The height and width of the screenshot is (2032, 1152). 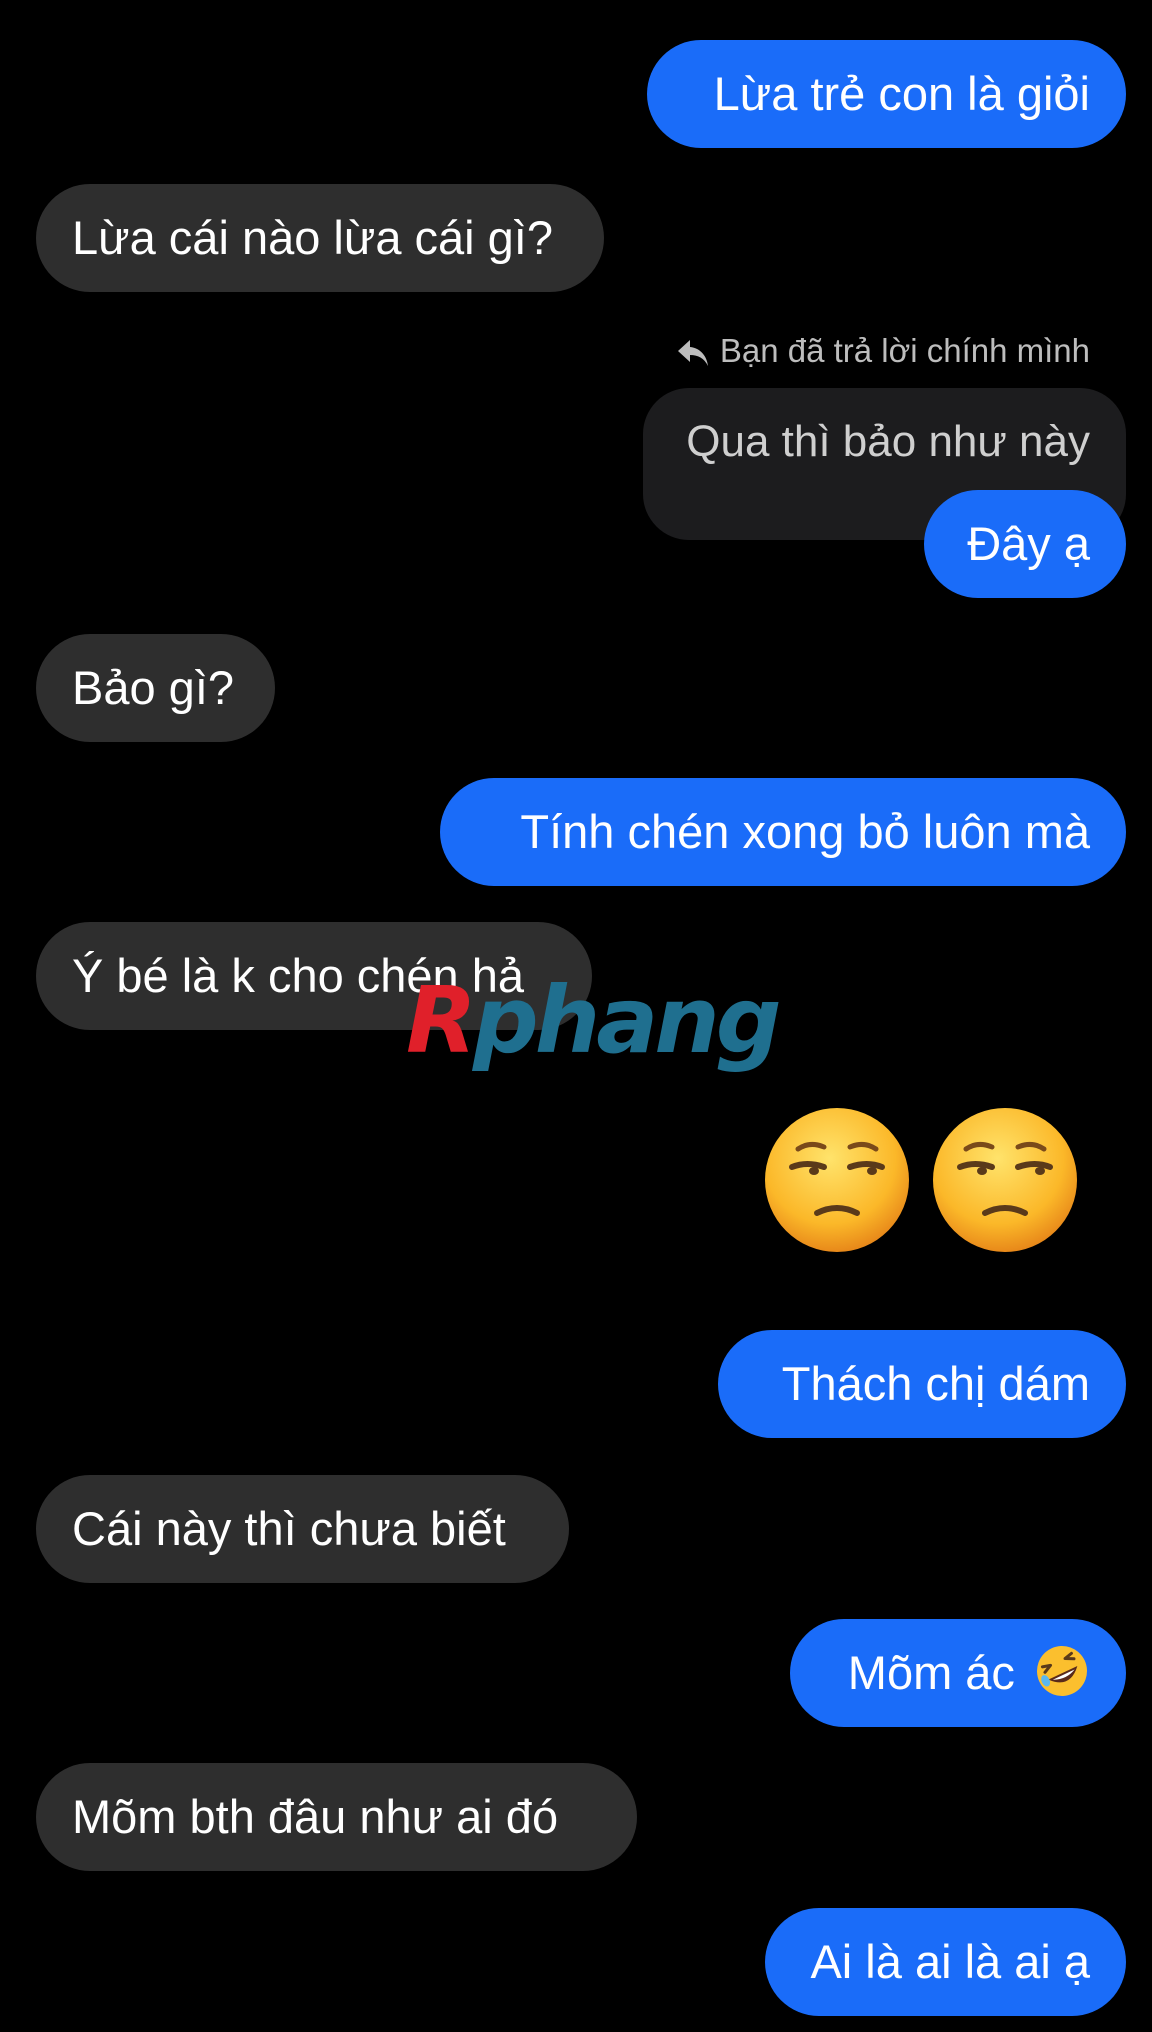 I want to click on message-text: Bảo gì?, so click(x=153, y=687).